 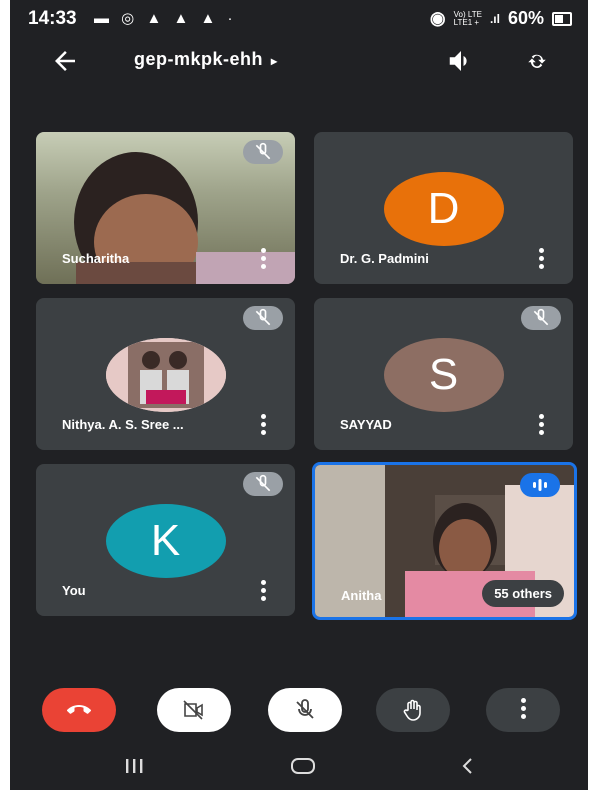 I want to click on video-off-icon, so click(x=193, y=710).